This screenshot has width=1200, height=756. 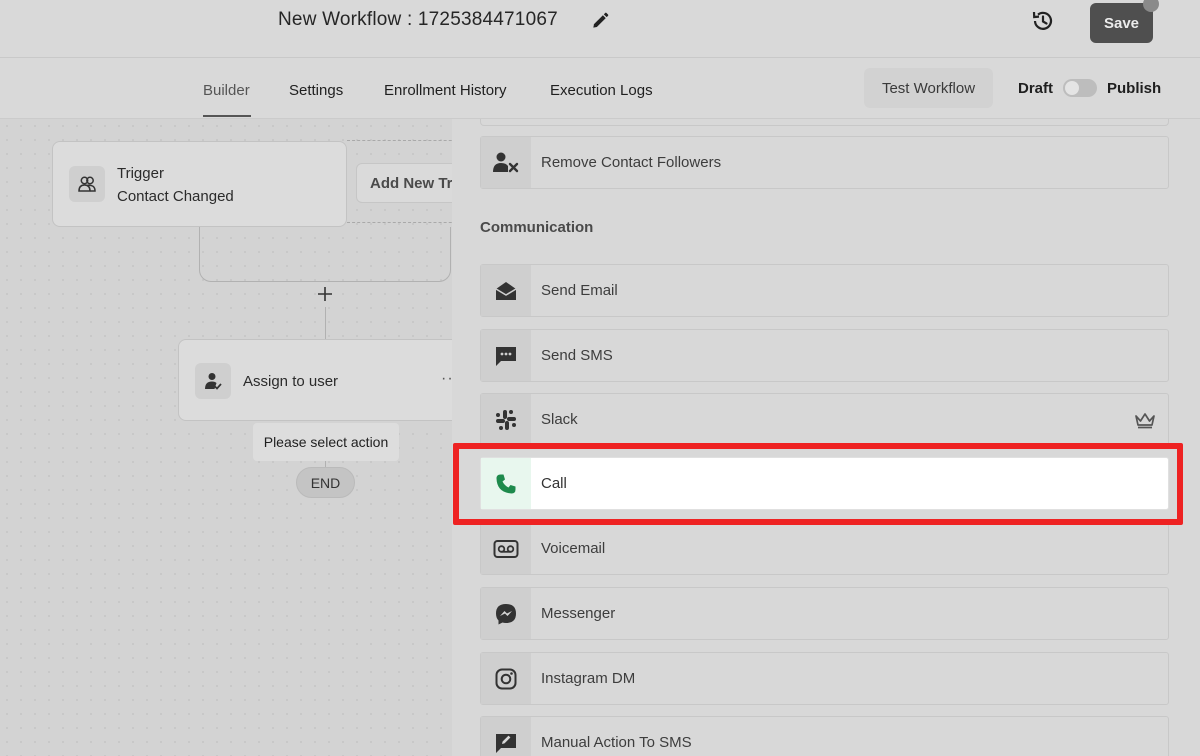 I want to click on action-voicemail: Voicemail, so click(x=824, y=548).